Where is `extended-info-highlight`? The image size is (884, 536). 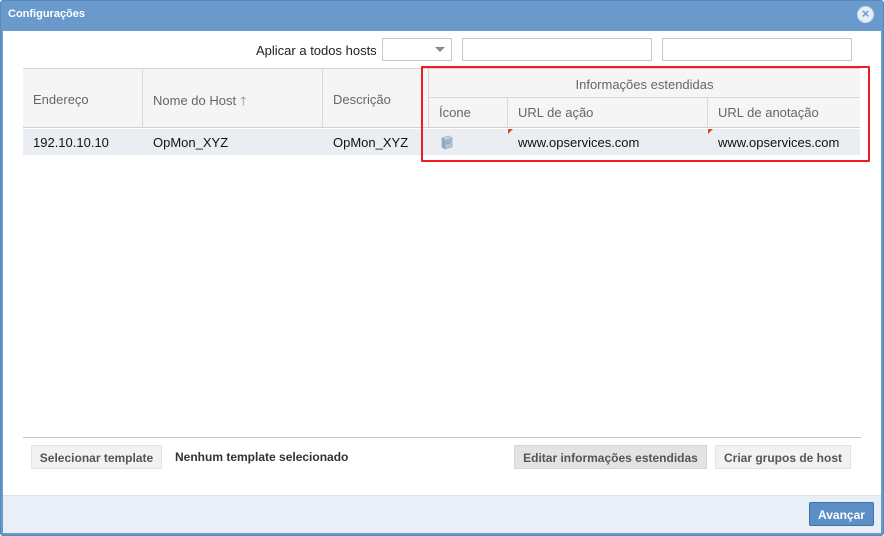 extended-info-highlight is located at coordinates (645, 114).